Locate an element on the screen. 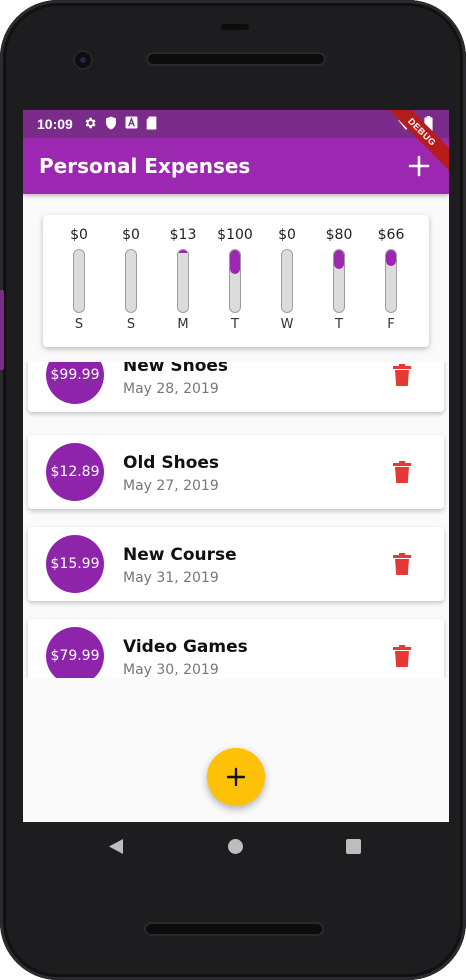 The image size is (466, 980). list-item: $15.99 New Course May 31, 2019 is located at coordinates (236, 564).